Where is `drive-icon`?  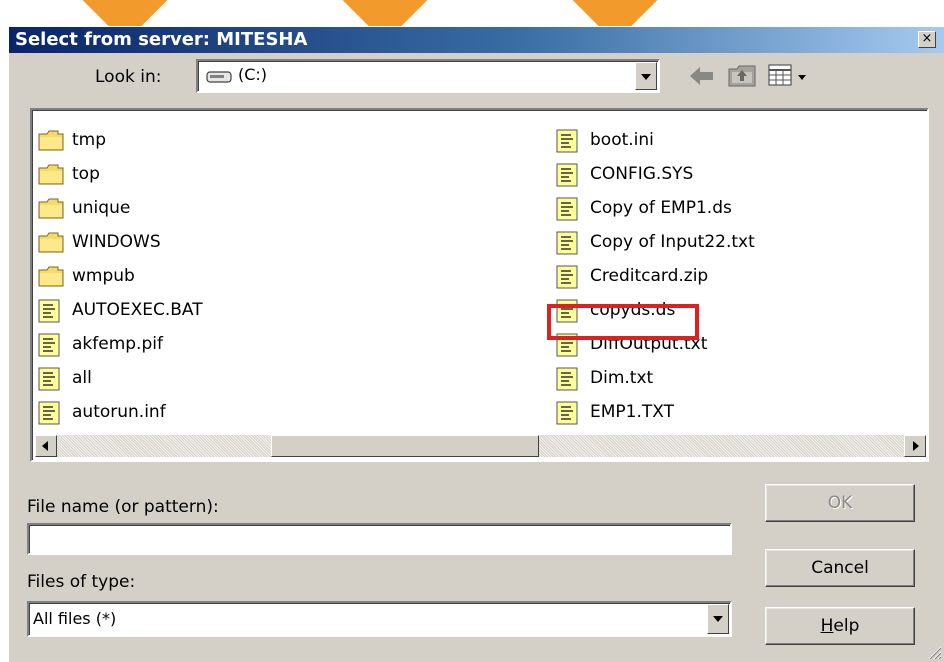
drive-icon is located at coordinates (219, 77).